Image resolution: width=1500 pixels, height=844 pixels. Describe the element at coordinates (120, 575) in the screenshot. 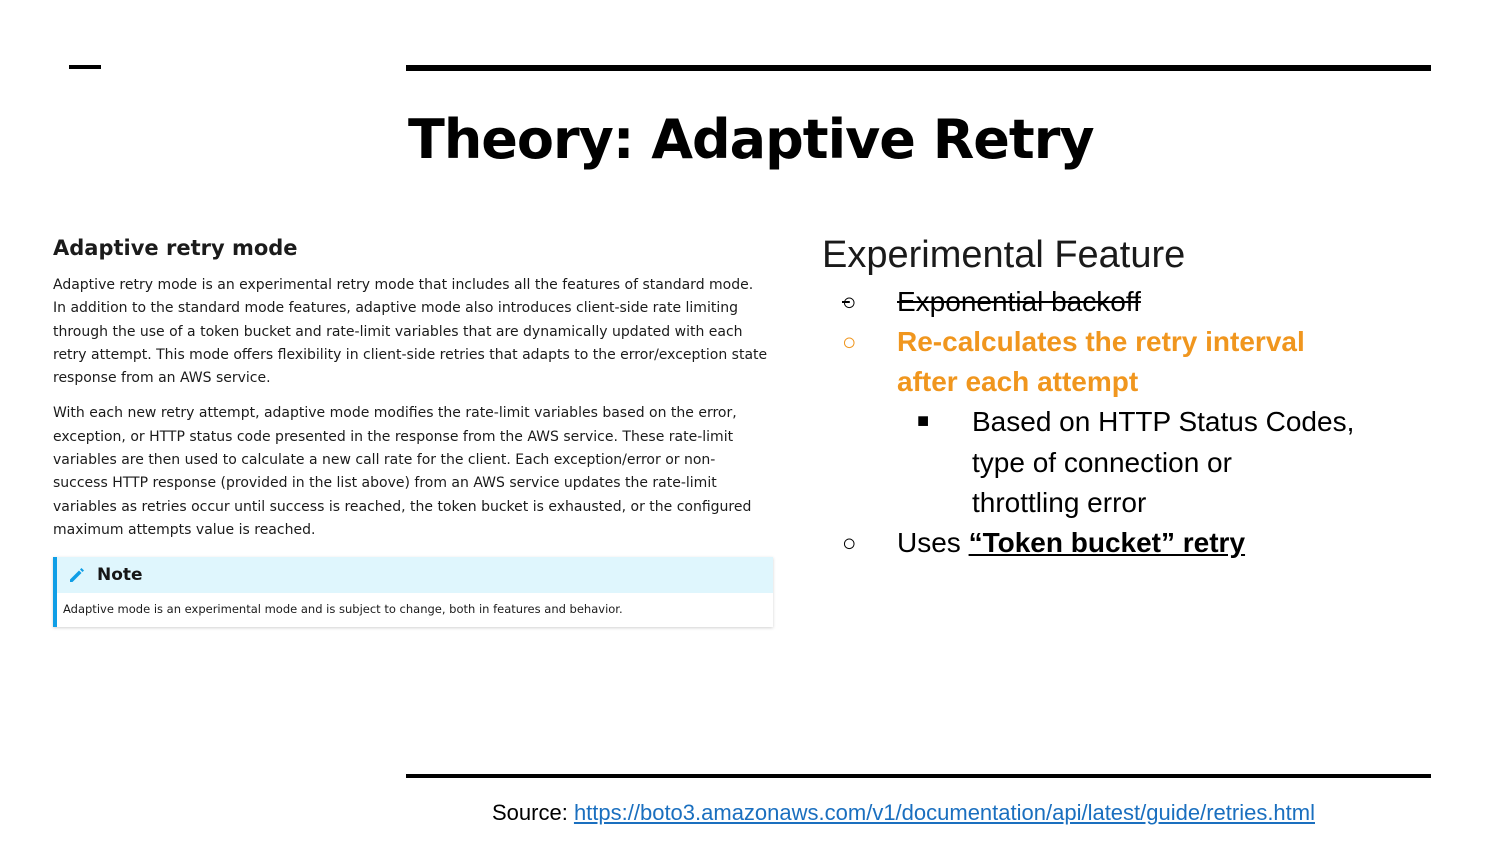

I see `note-title: Note` at that location.